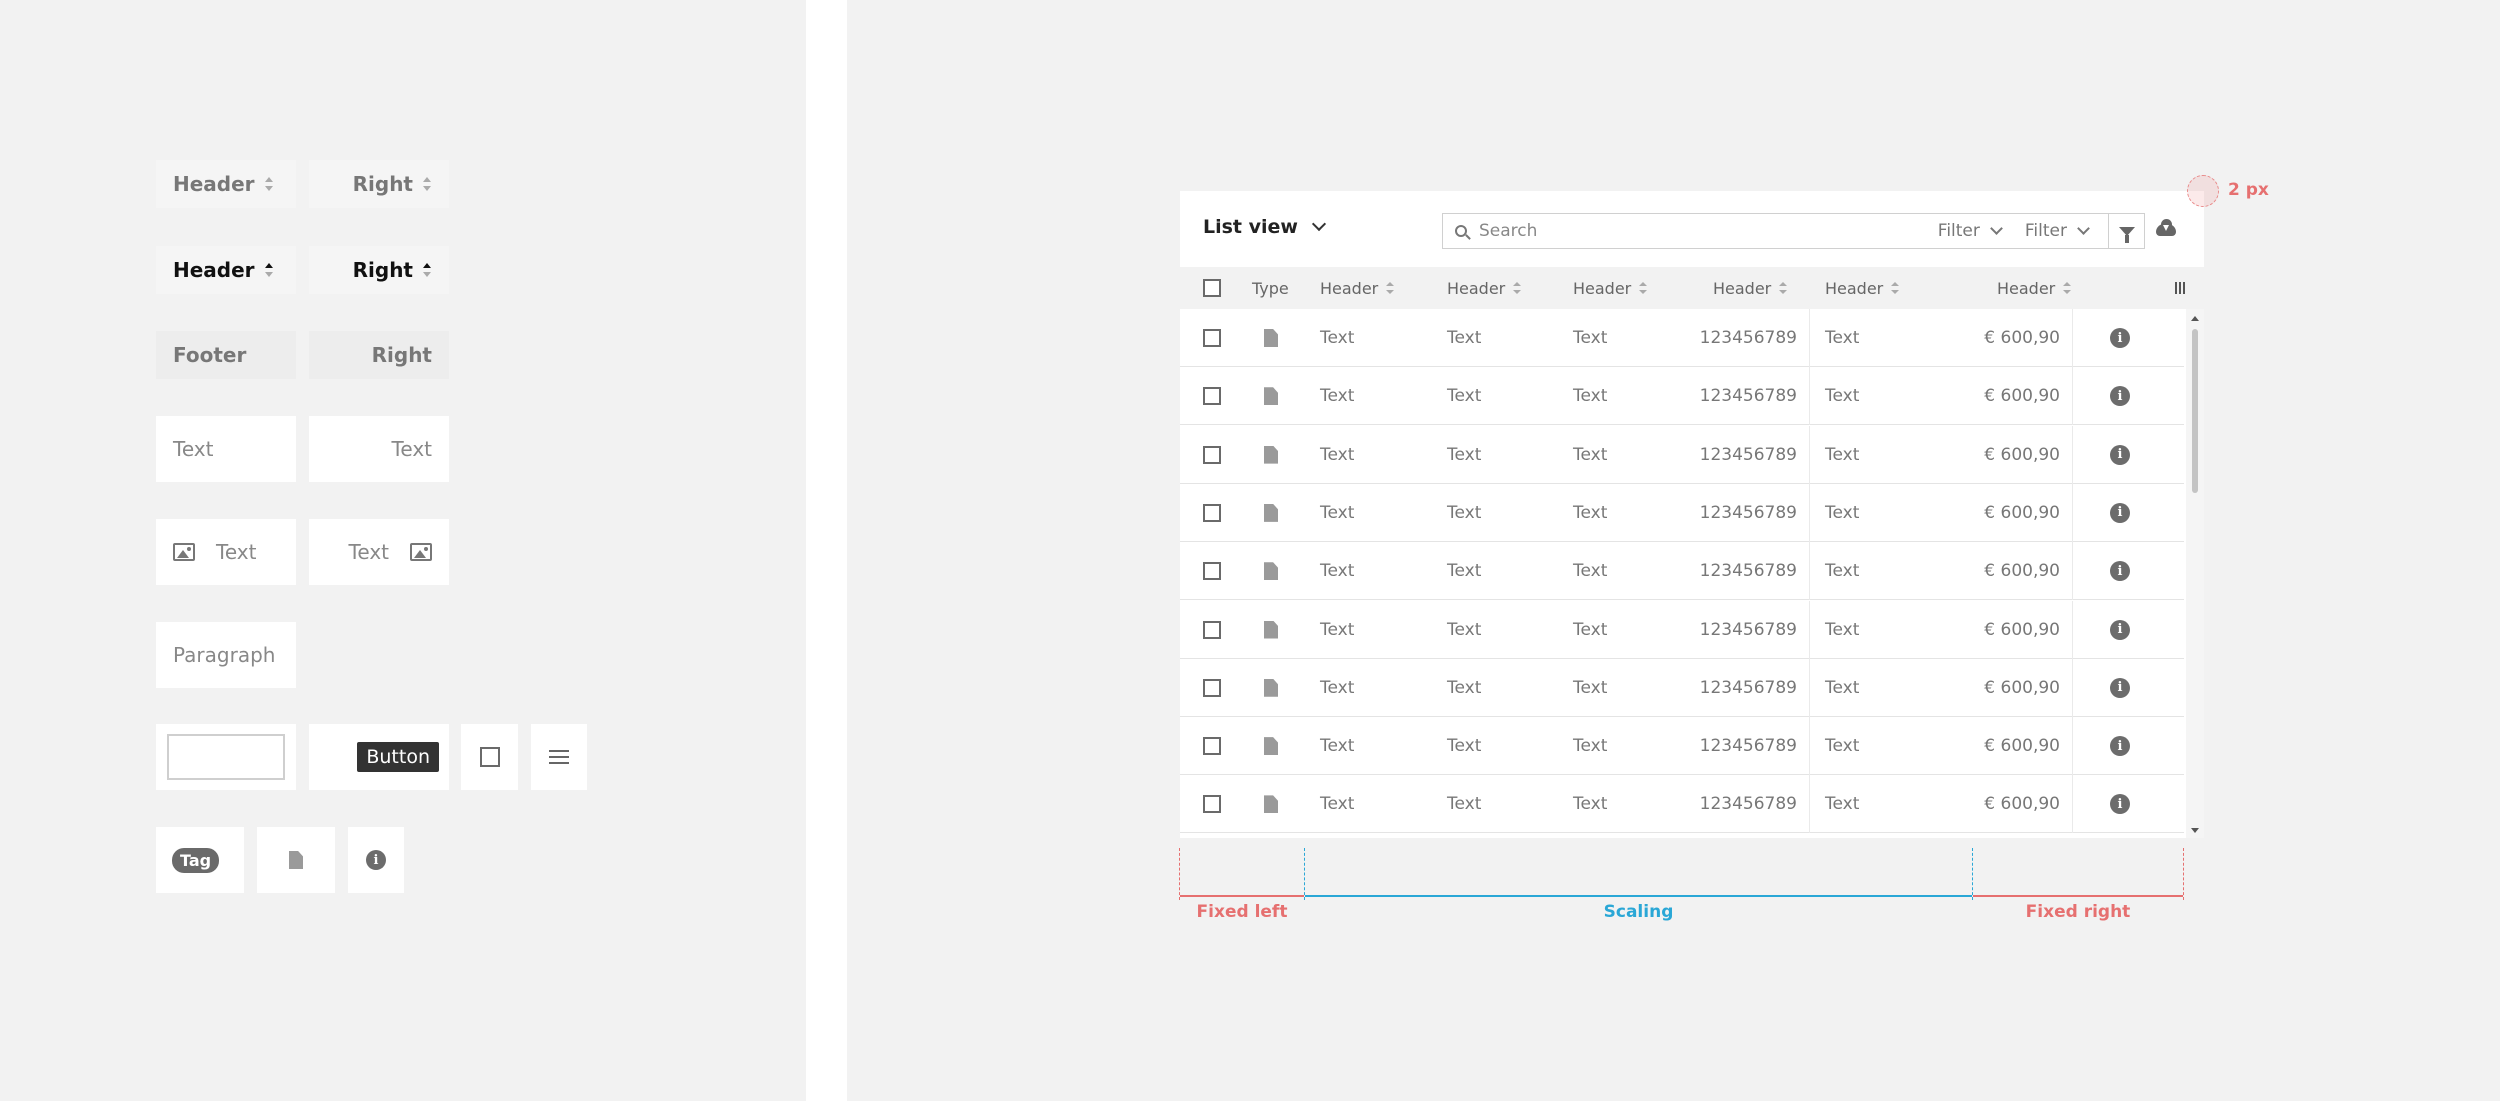 The width and height of the screenshot is (2500, 1101). Describe the element at coordinates (226, 757) in the screenshot. I see `text-input` at that location.